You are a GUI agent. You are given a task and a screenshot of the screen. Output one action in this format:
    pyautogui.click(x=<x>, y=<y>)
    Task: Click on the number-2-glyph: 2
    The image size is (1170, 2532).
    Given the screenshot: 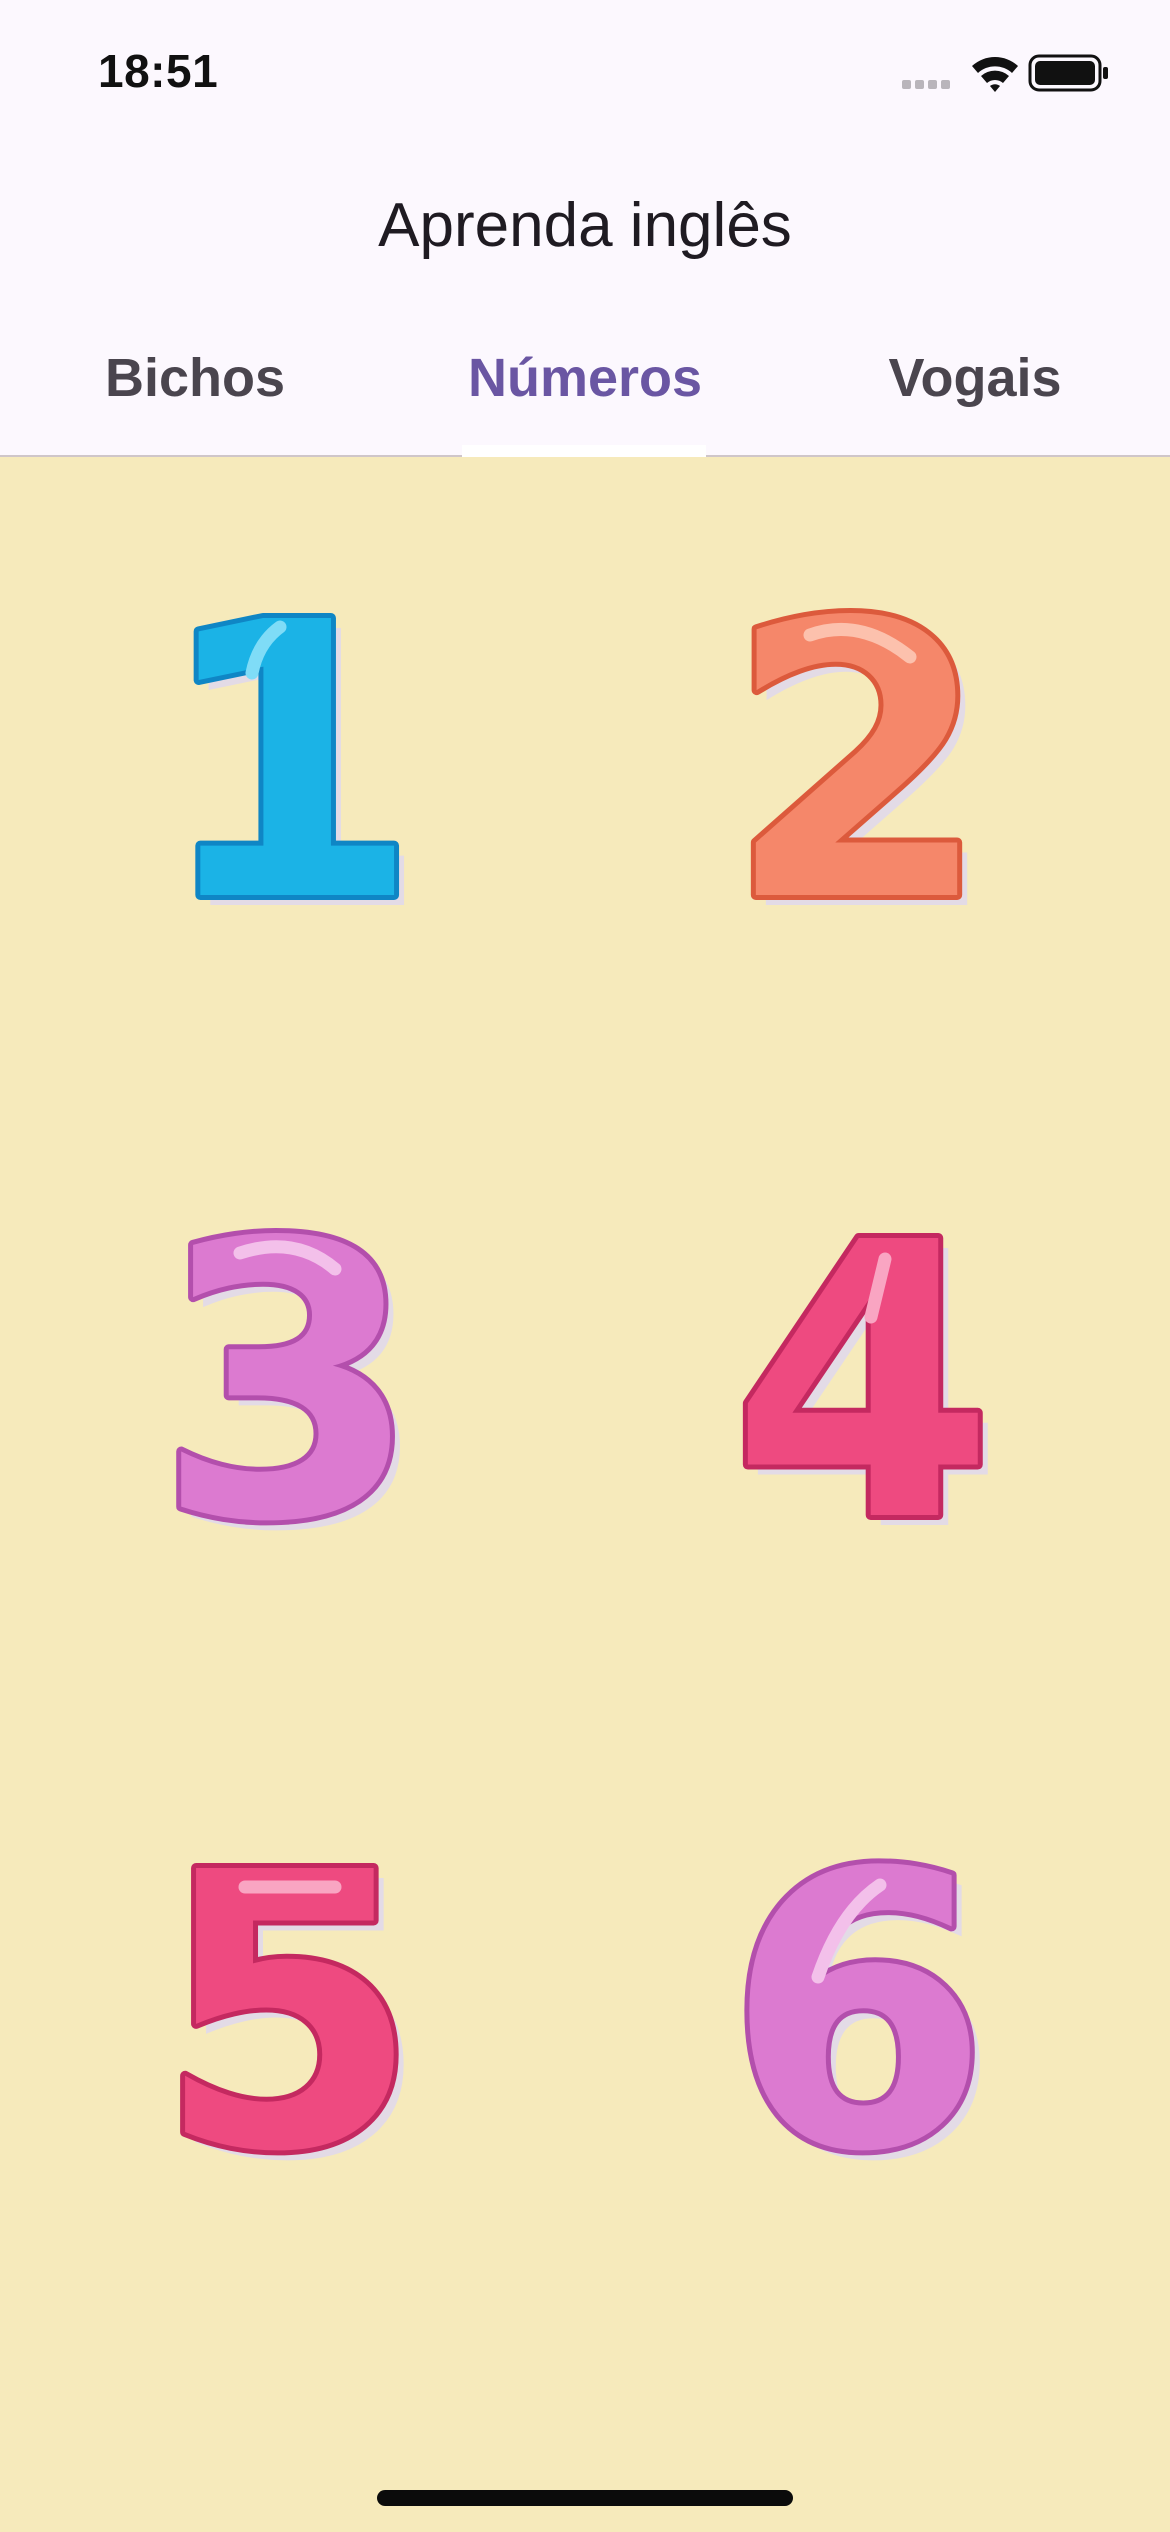 What is the action you would take?
    pyautogui.click(x=858, y=777)
    